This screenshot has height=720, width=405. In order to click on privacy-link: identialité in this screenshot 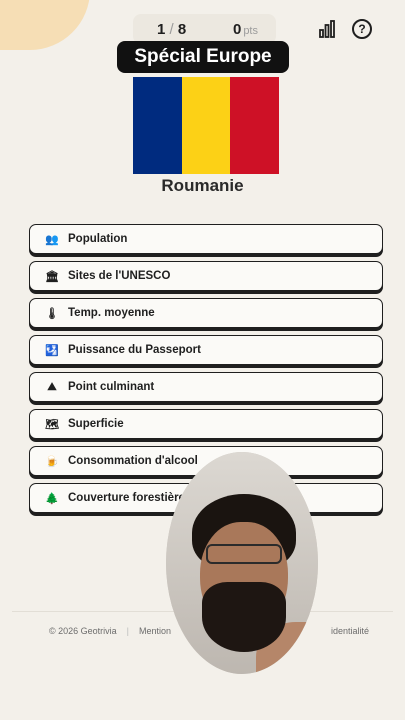, I will do `click(350, 631)`.